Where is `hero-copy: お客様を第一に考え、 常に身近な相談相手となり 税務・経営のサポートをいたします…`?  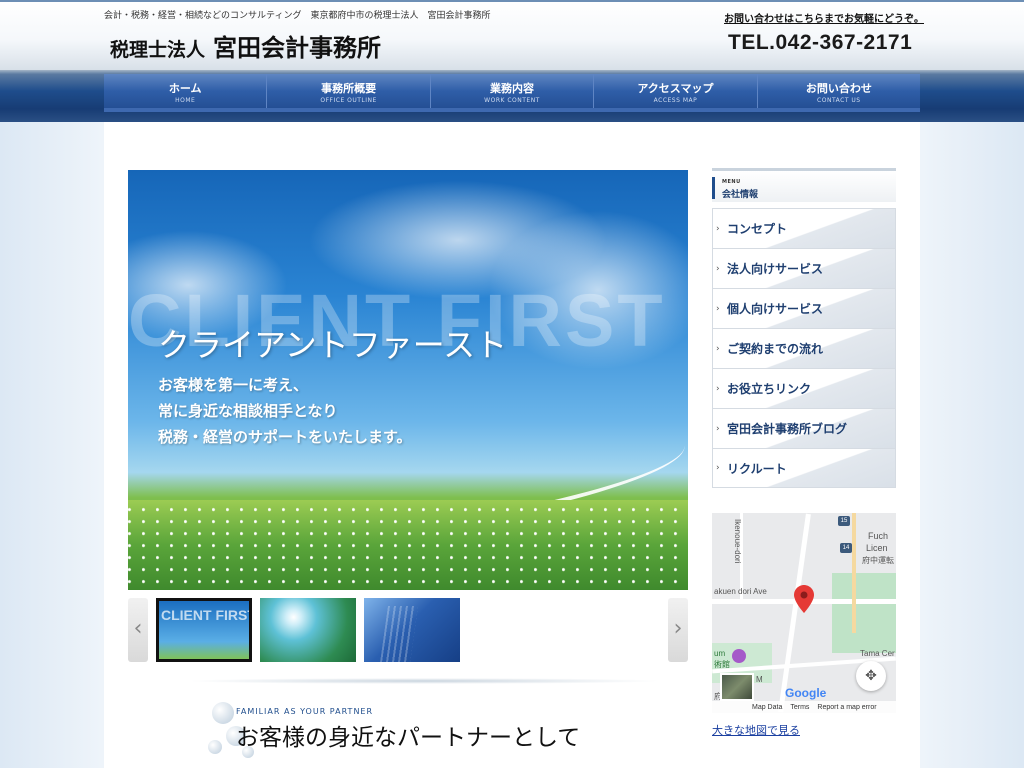 hero-copy: お客様を第一に考え、 常に身近な相談相手となり 税務・経営のサポートをいたします… is located at coordinates (285, 411).